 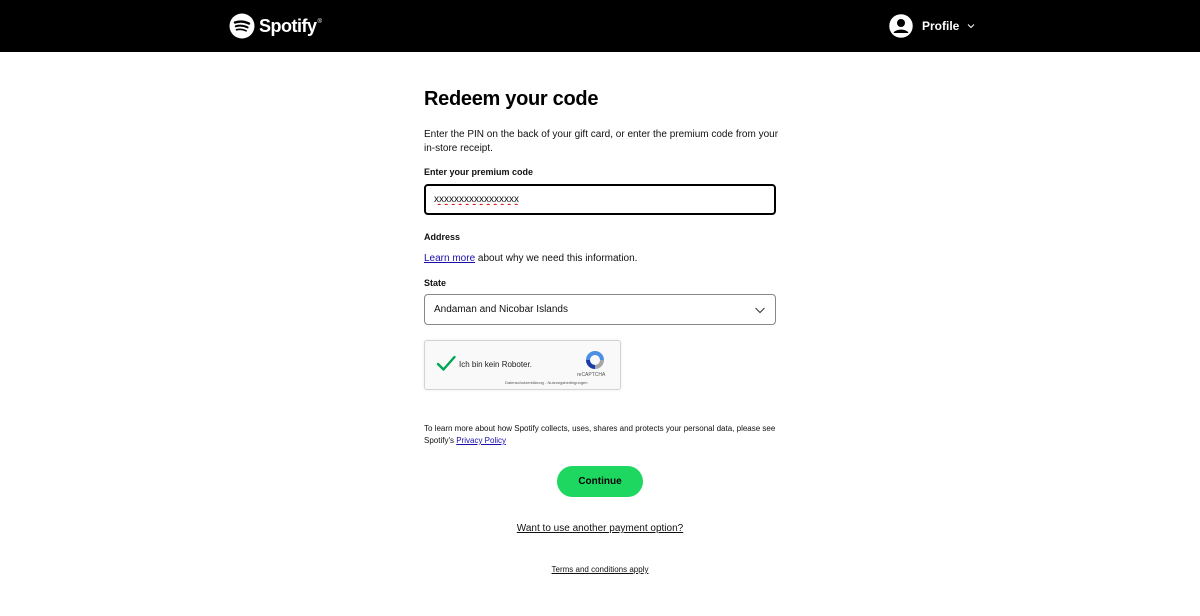 What do you see at coordinates (511, 99) in the screenshot?
I see `page-title: Redeem your code` at bounding box center [511, 99].